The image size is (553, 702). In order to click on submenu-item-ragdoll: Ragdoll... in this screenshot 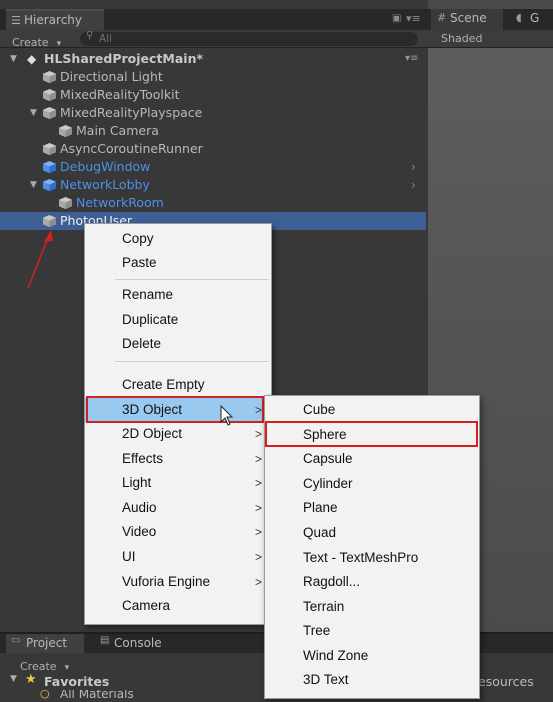, I will do `click(372, 582)`.